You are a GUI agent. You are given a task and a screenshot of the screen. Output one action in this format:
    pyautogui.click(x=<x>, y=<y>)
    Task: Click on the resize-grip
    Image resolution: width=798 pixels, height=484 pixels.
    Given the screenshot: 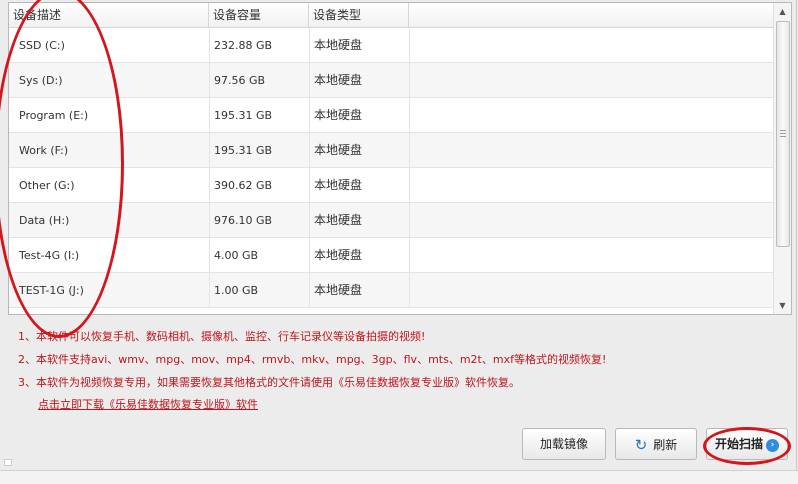 What is the action you would take?
    pyautogui.click(x=8, y=462)
    